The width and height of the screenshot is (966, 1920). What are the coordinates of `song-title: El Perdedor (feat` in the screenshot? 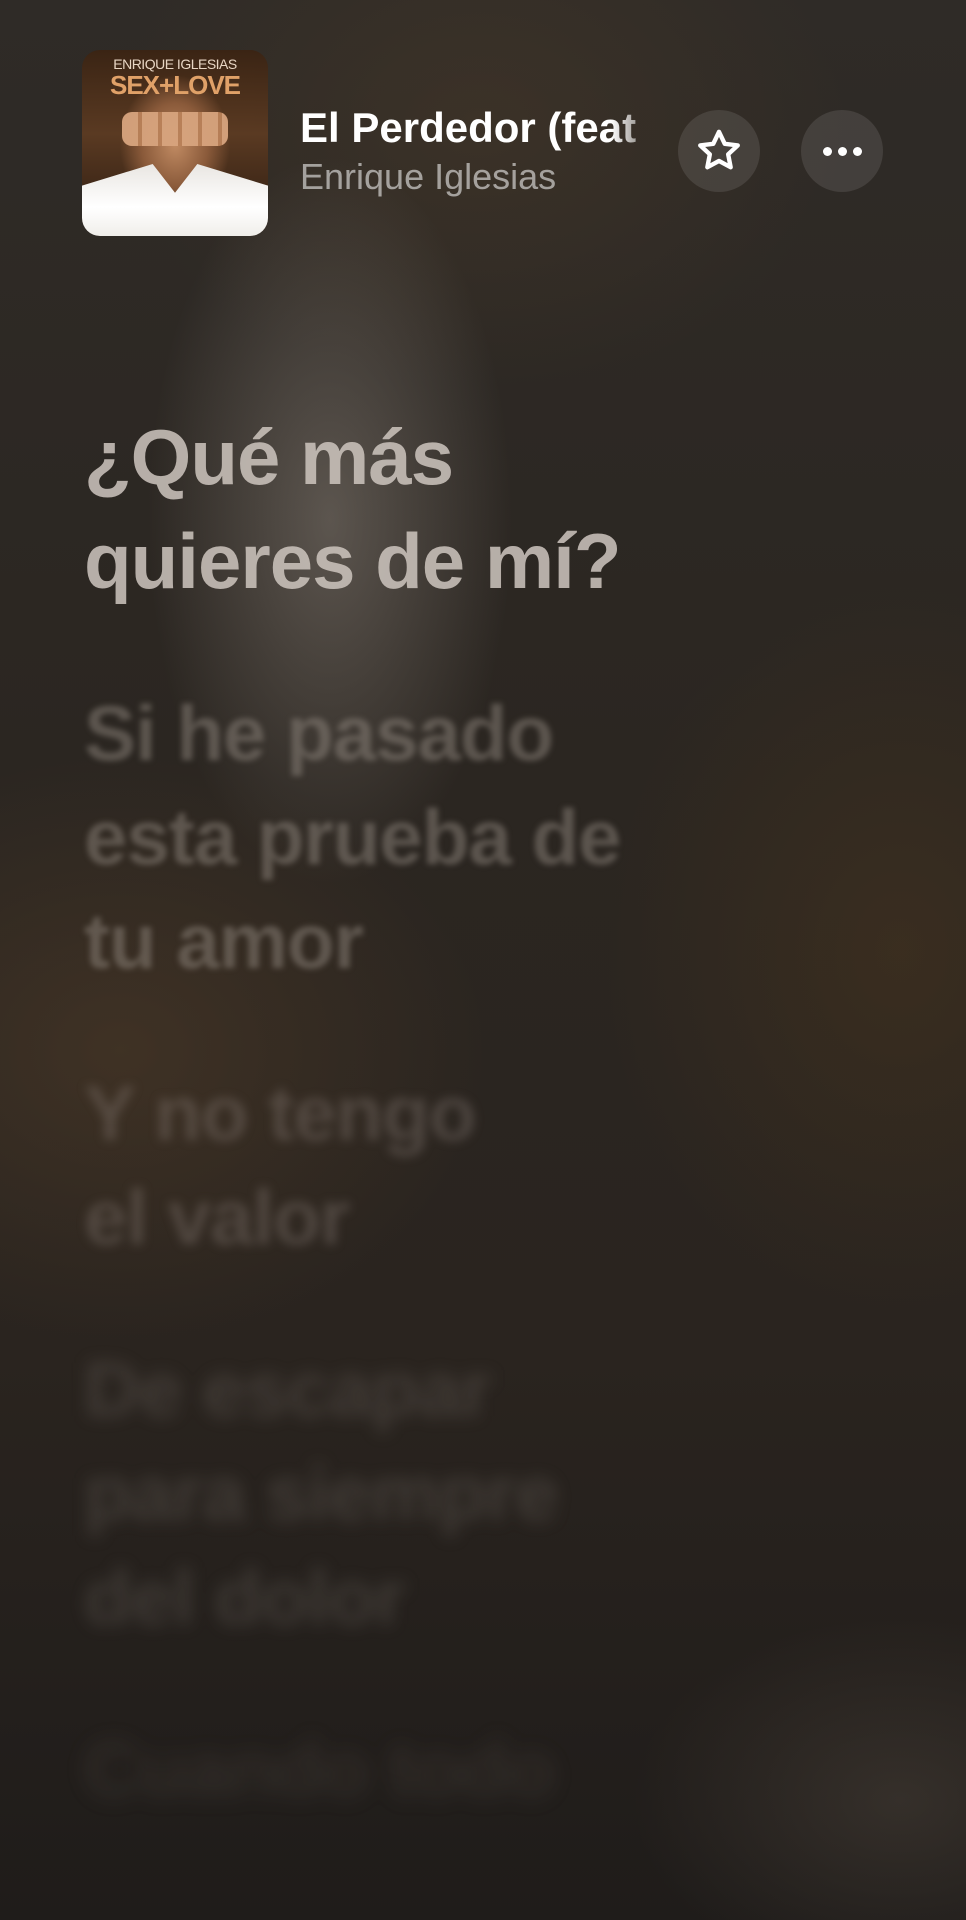 It's located at (483, 128).